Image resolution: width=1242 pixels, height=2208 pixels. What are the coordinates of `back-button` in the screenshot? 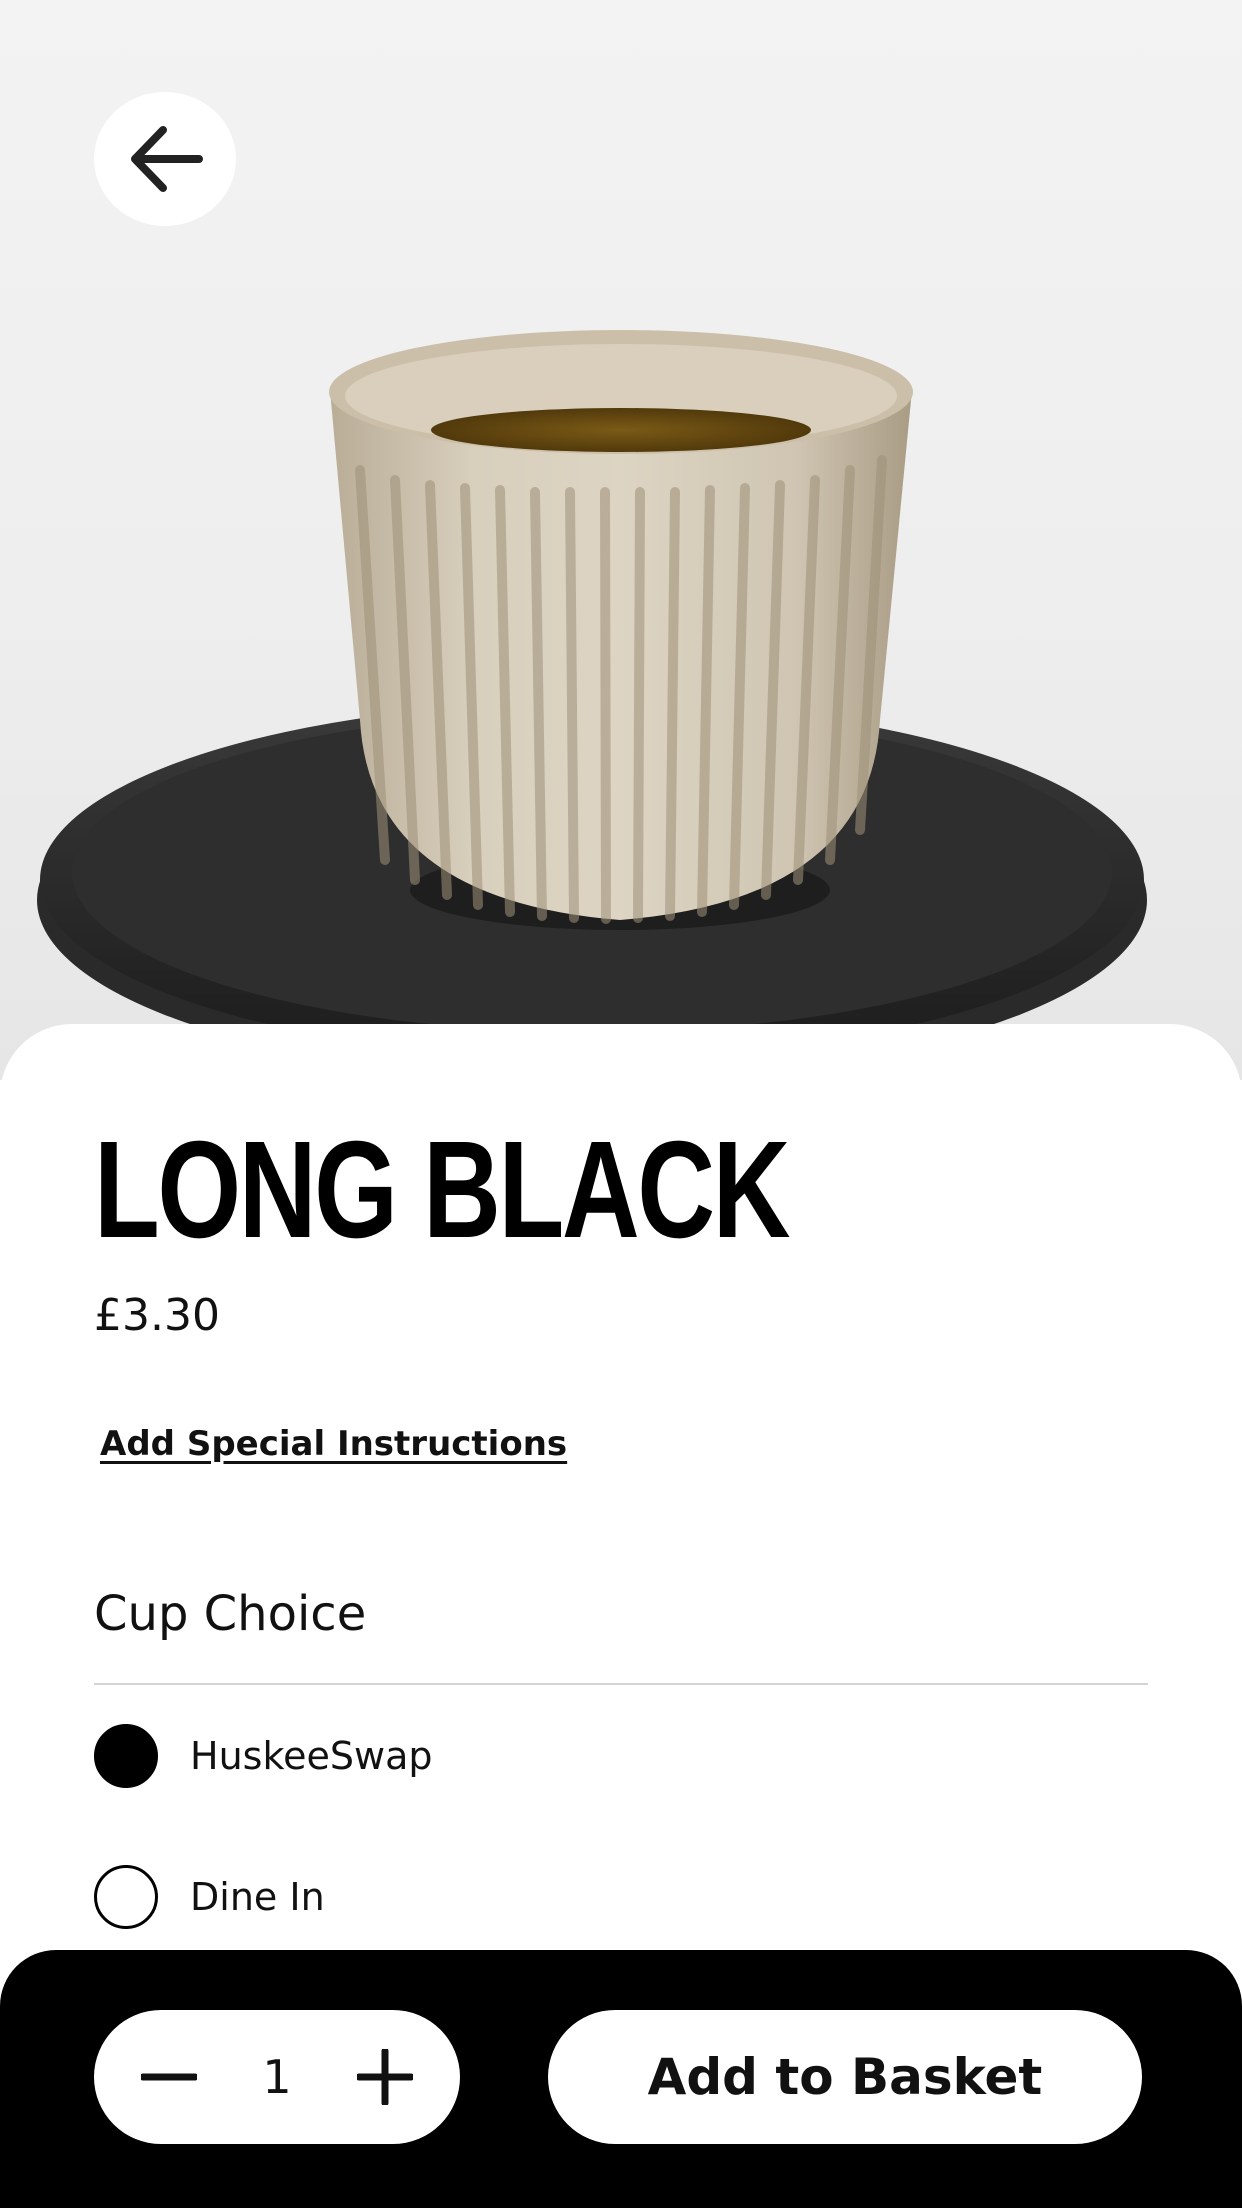 It's located at (165, 159).